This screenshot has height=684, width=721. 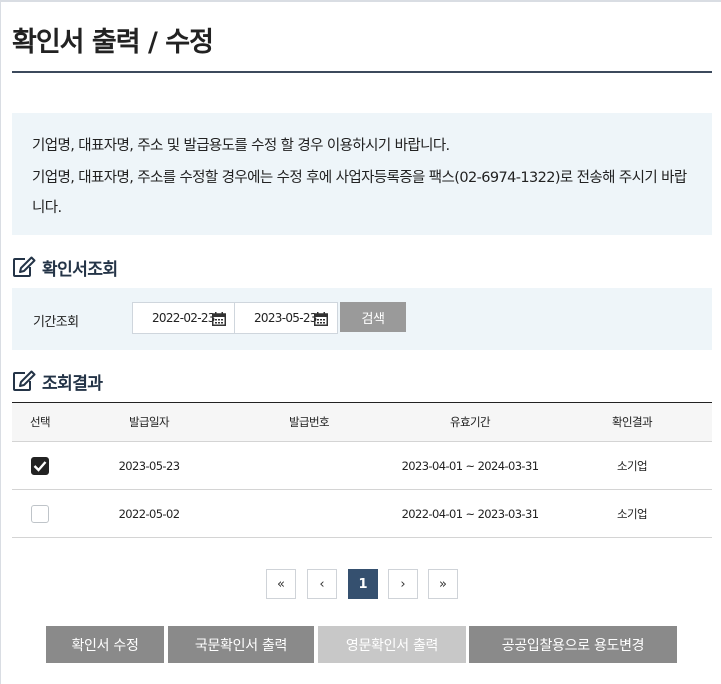 I want to click on column-header-result: 확인결과, so click(x=632, y=422).